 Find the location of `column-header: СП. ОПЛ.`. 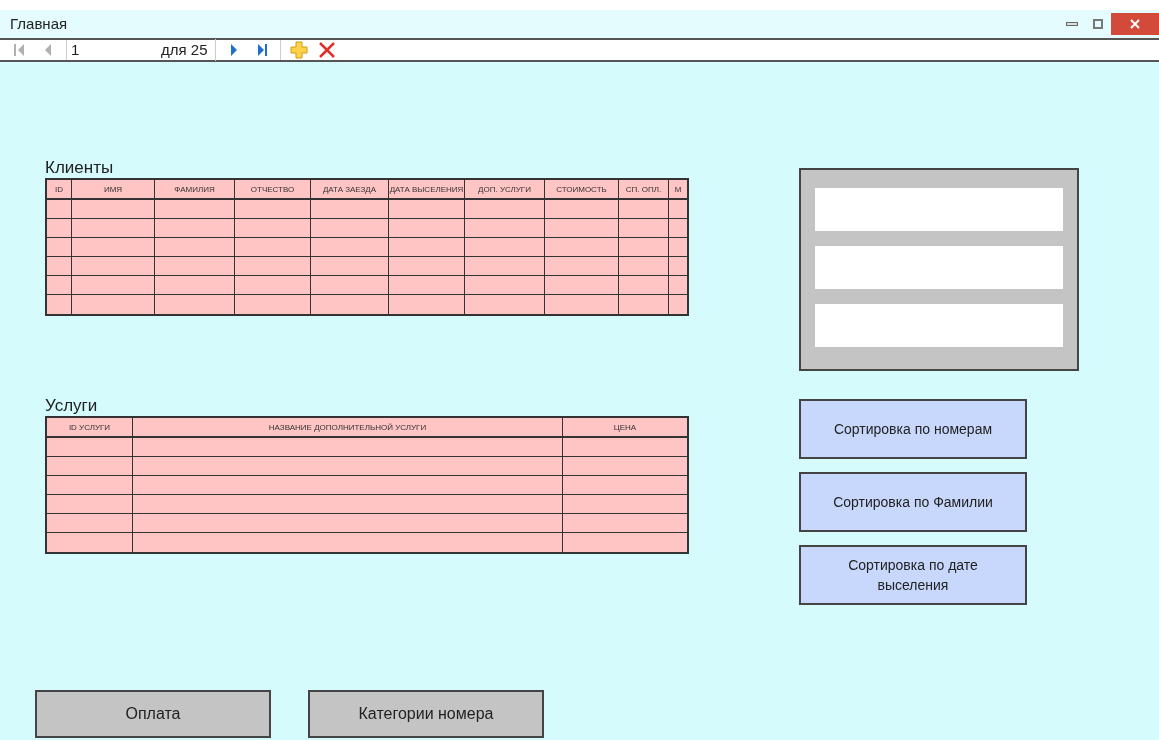

column-header: СП. ОПЛ. is located at coordinates (644, 189).